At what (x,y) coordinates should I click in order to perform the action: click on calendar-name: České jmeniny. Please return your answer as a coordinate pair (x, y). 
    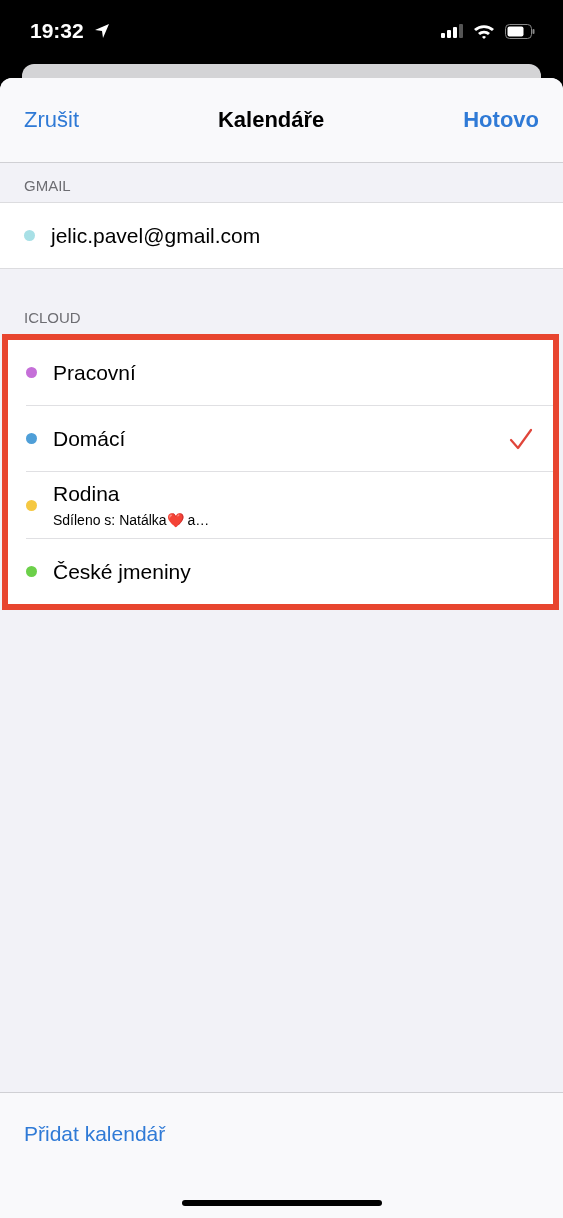
    Looking at the image, I should click on (122, 571).